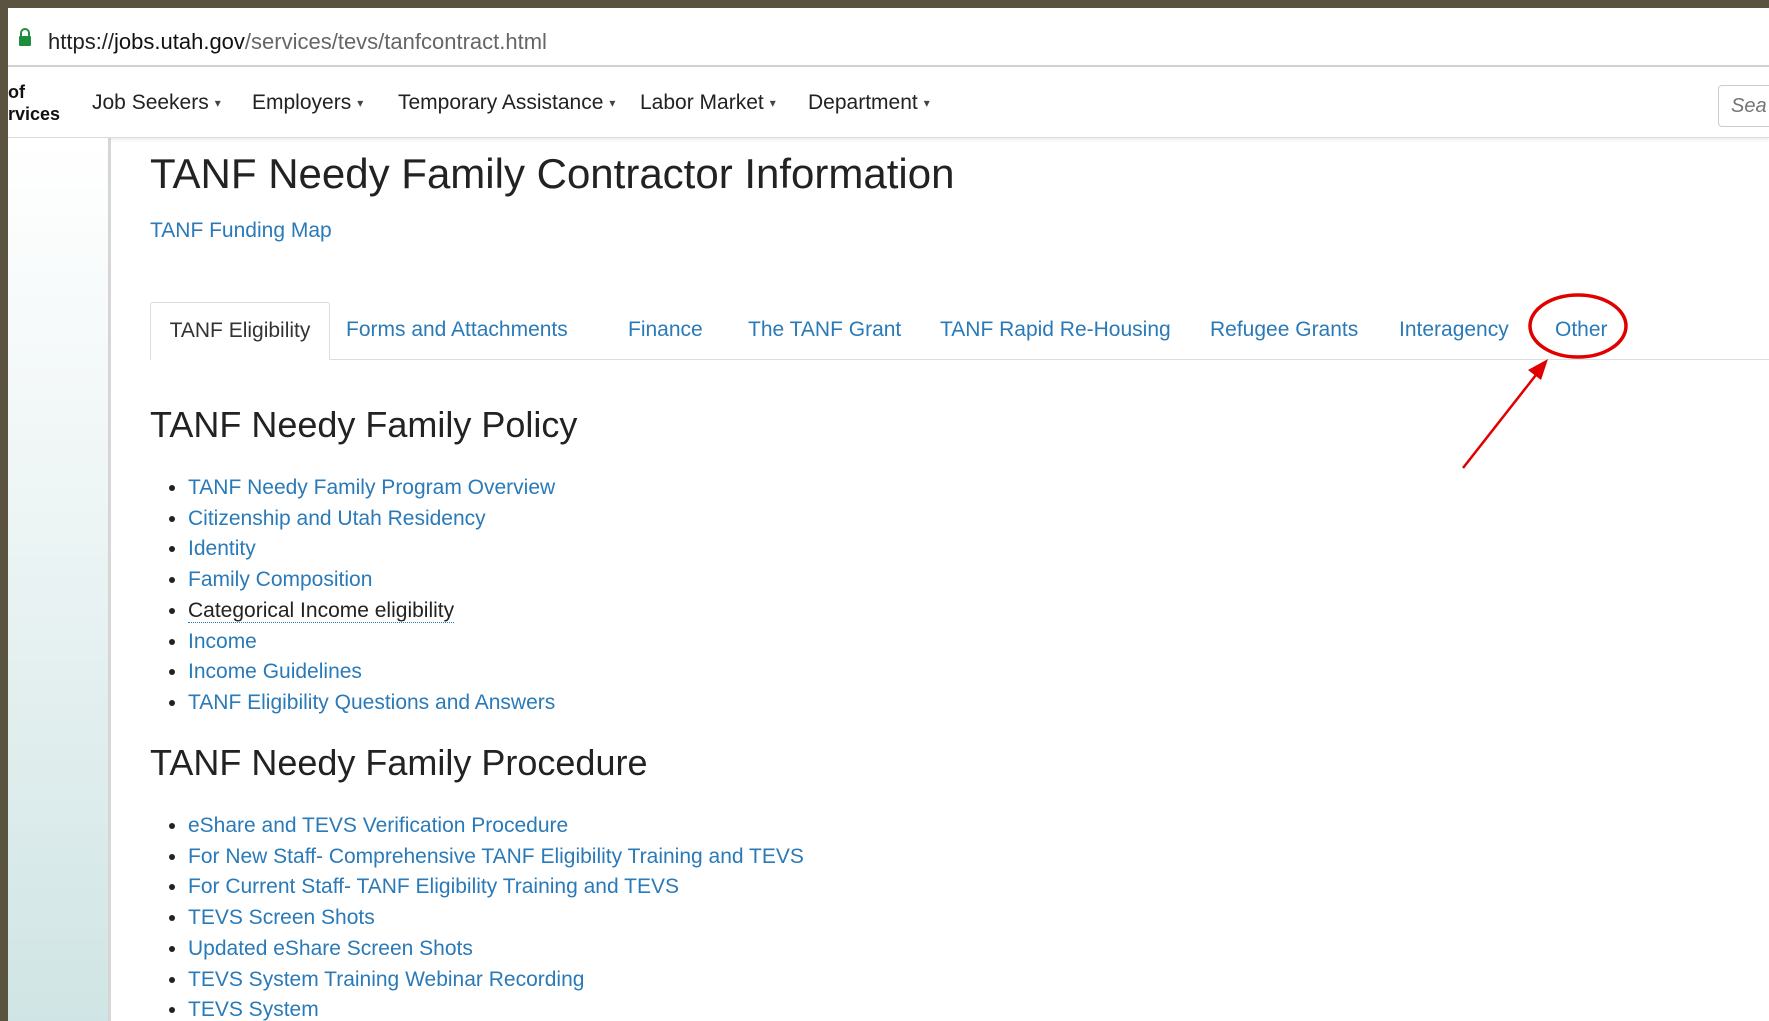 This screenshot has height=1021, width=1769. I want to click on tab-tanf-eligibility: TANF Eligibility, so click(240, 331).